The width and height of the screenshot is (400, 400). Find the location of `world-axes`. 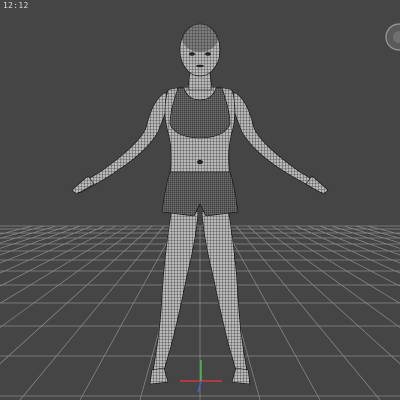

world-axes is located at coordinates (201, 376).